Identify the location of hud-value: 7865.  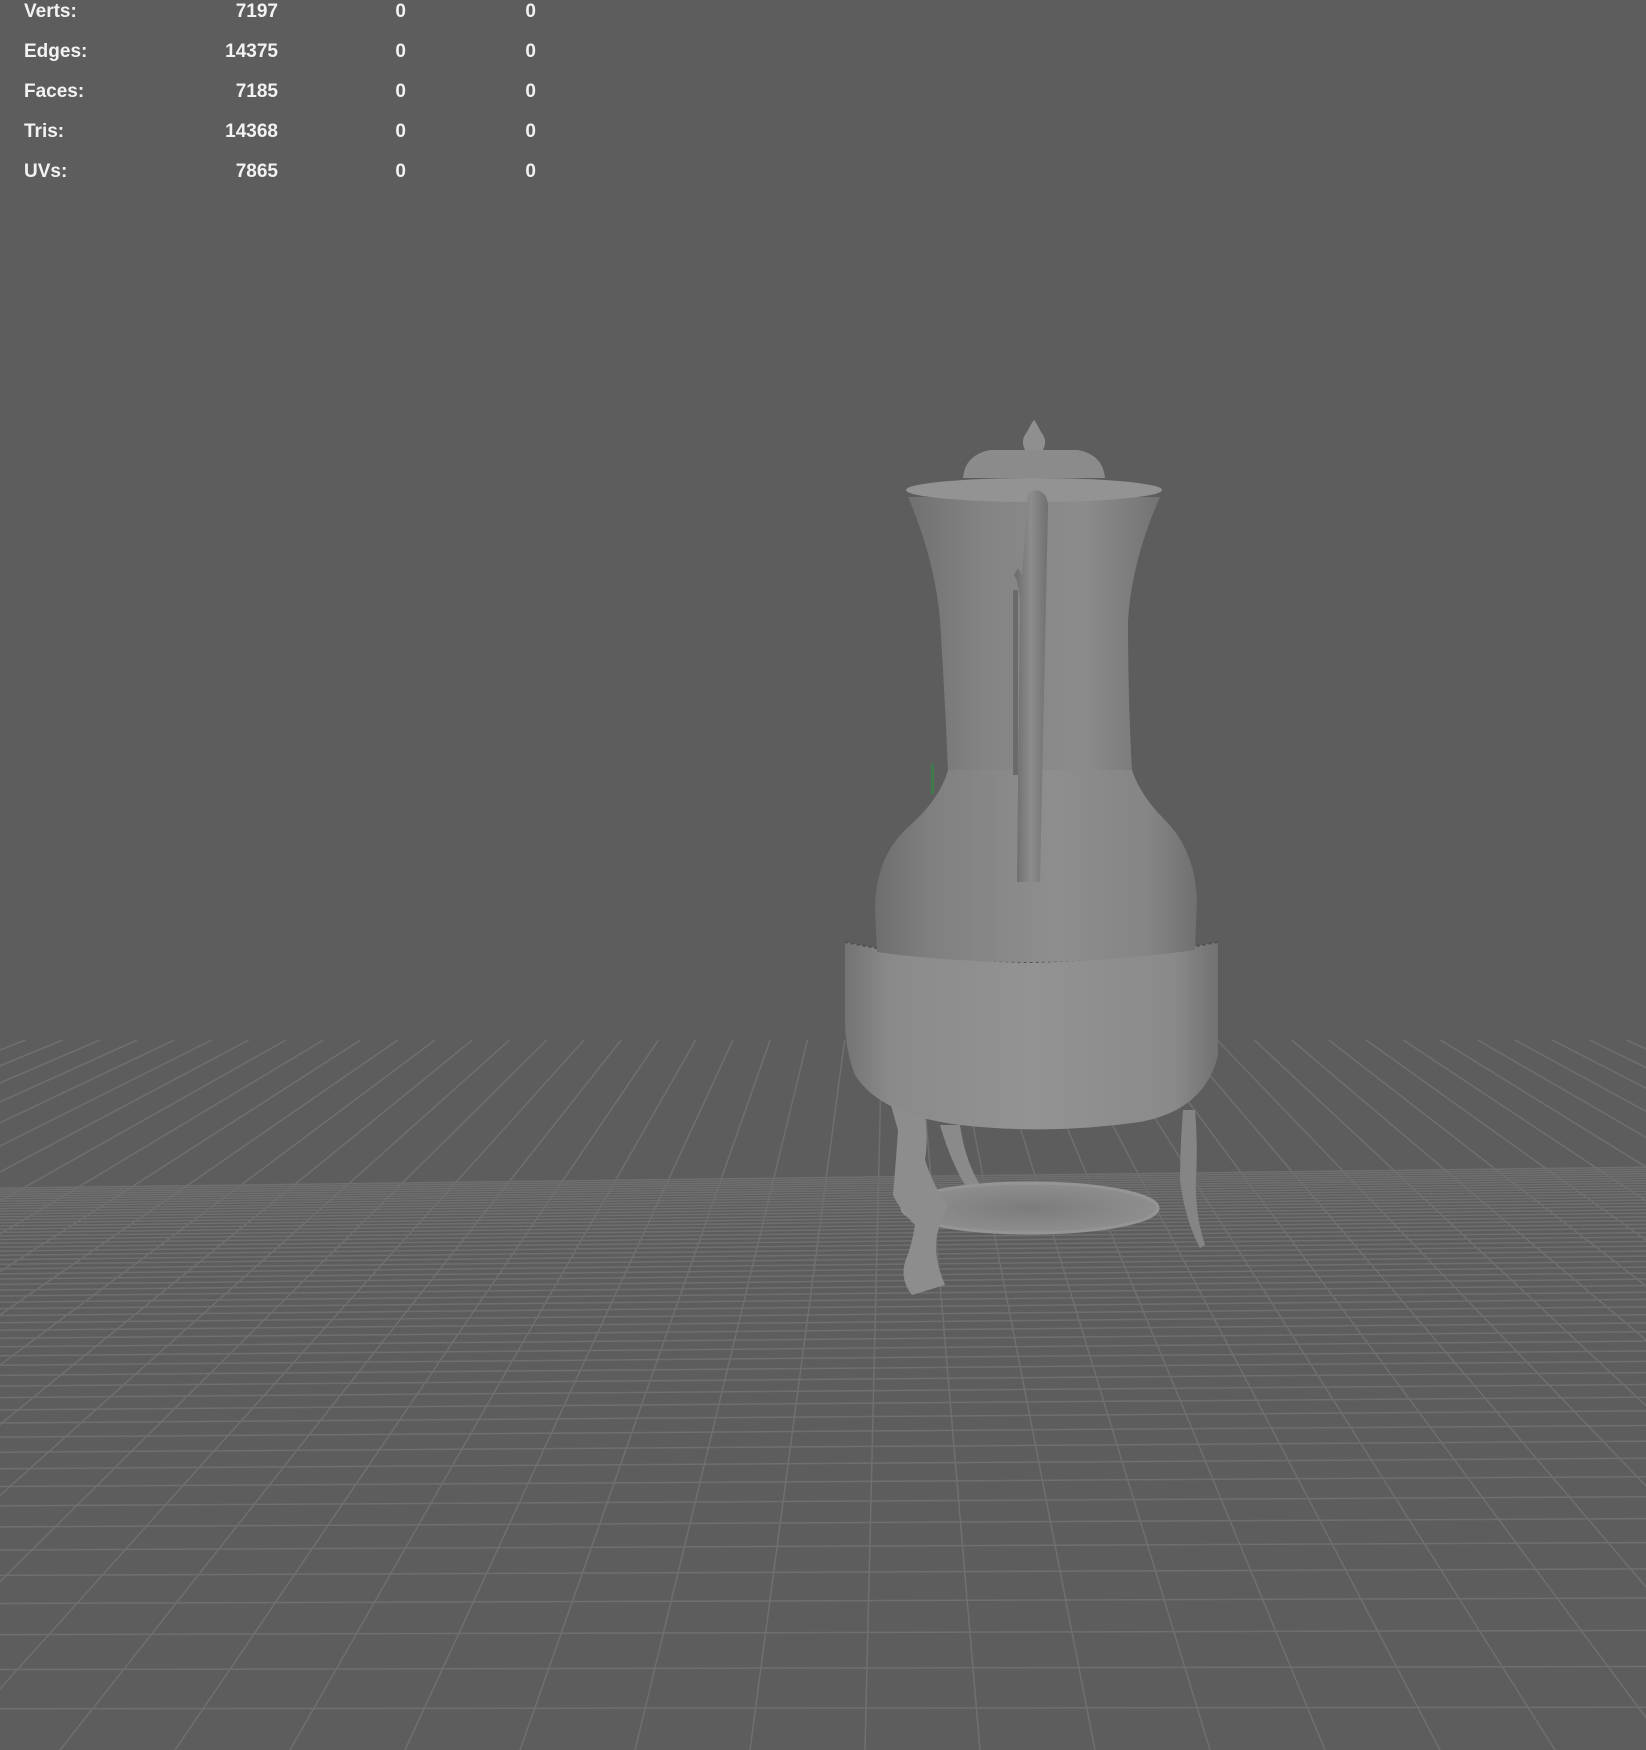
(256, 171).